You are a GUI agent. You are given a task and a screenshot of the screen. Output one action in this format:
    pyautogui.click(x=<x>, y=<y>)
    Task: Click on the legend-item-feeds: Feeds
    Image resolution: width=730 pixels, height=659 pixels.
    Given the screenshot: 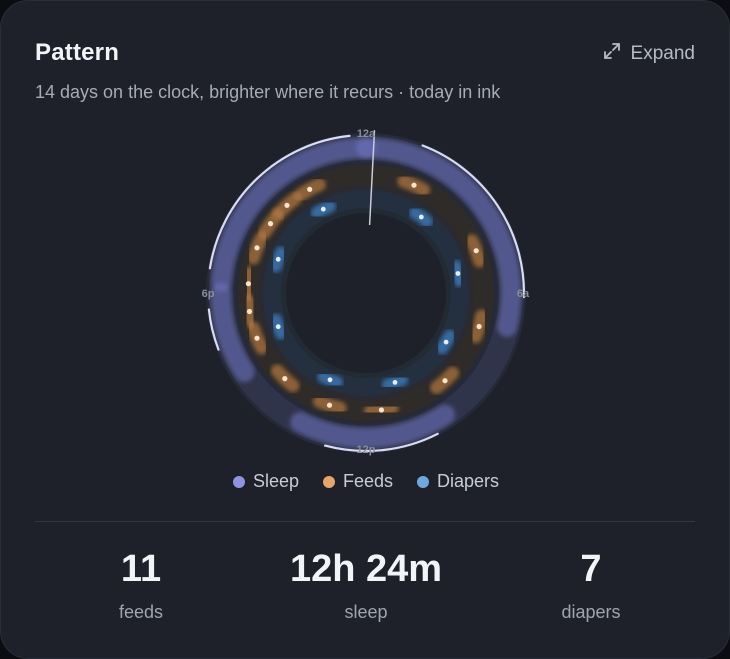 What is the action you would take?
    pyautogui.click(x=358, y=481)
    